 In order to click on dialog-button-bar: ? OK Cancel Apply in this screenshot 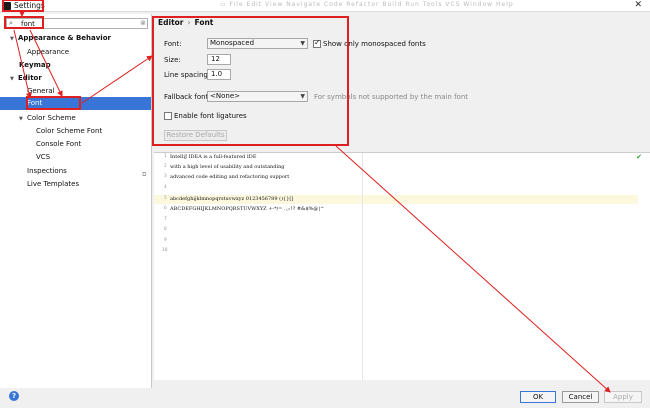, I will do `click(325, 398)`.